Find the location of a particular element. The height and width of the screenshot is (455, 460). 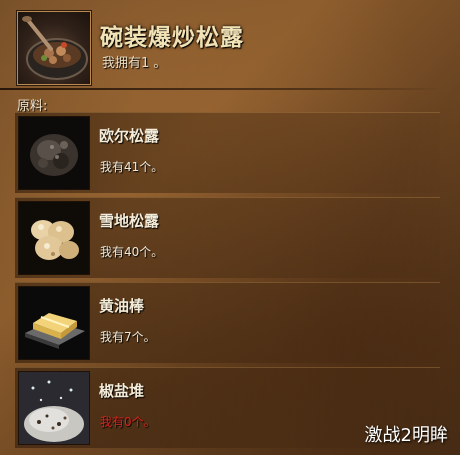

ingredient-count: 我有41个。 is located at coordinates (132, 167).